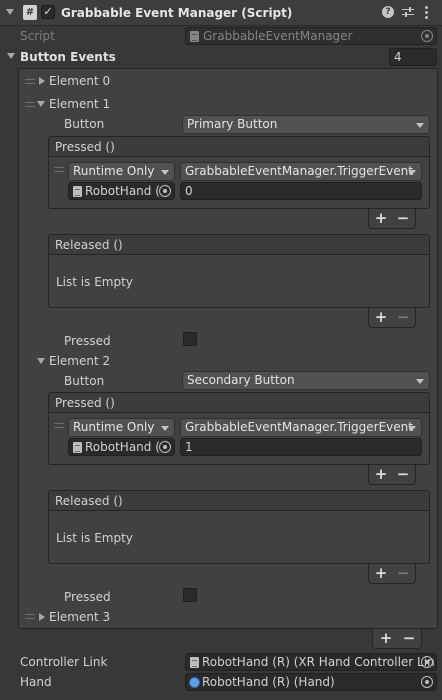 Image resolution: width=442 pixels, height=700 pixels. Describe the element at coordinates (11, 56) in the screenshot. I see `button-events-foldout-icon` at that location.